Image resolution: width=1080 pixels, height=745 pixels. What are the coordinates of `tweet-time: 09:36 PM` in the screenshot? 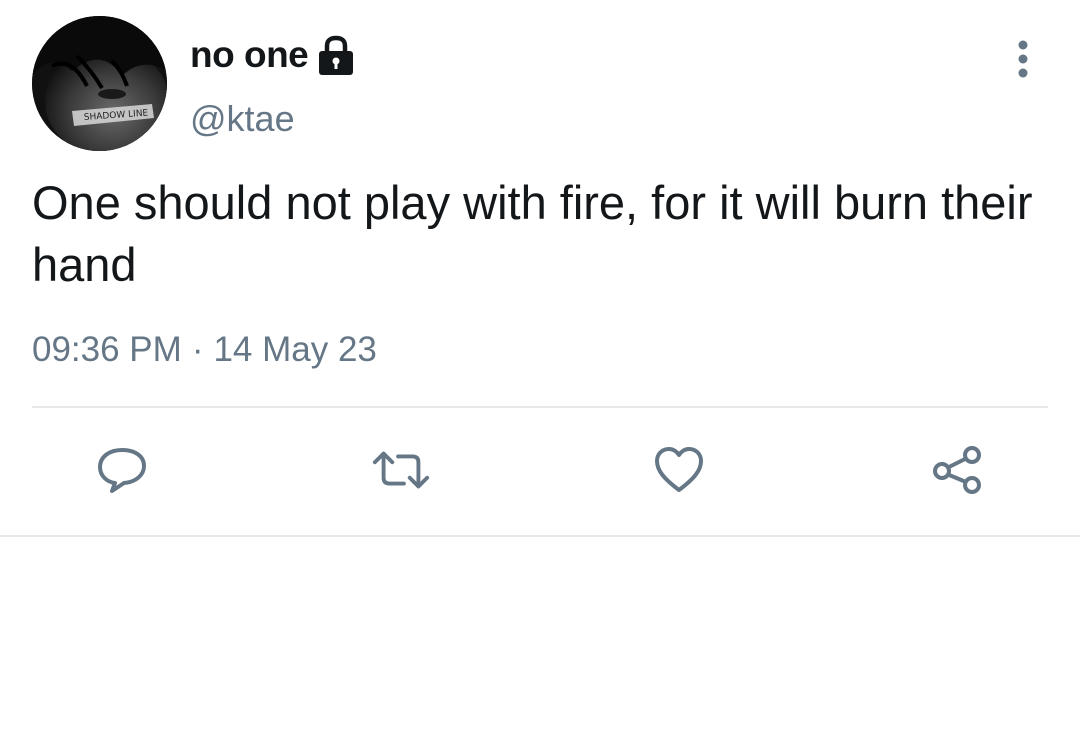 It's located at (107, 349).